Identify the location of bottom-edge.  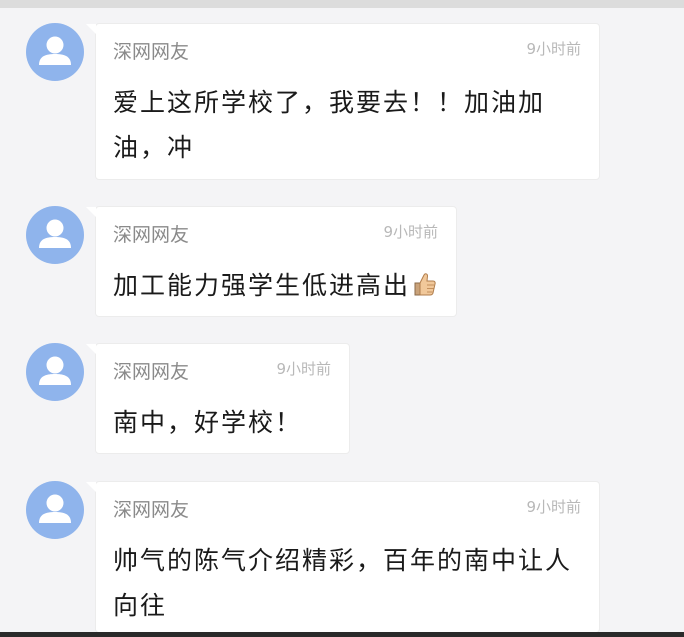
(342, 634).